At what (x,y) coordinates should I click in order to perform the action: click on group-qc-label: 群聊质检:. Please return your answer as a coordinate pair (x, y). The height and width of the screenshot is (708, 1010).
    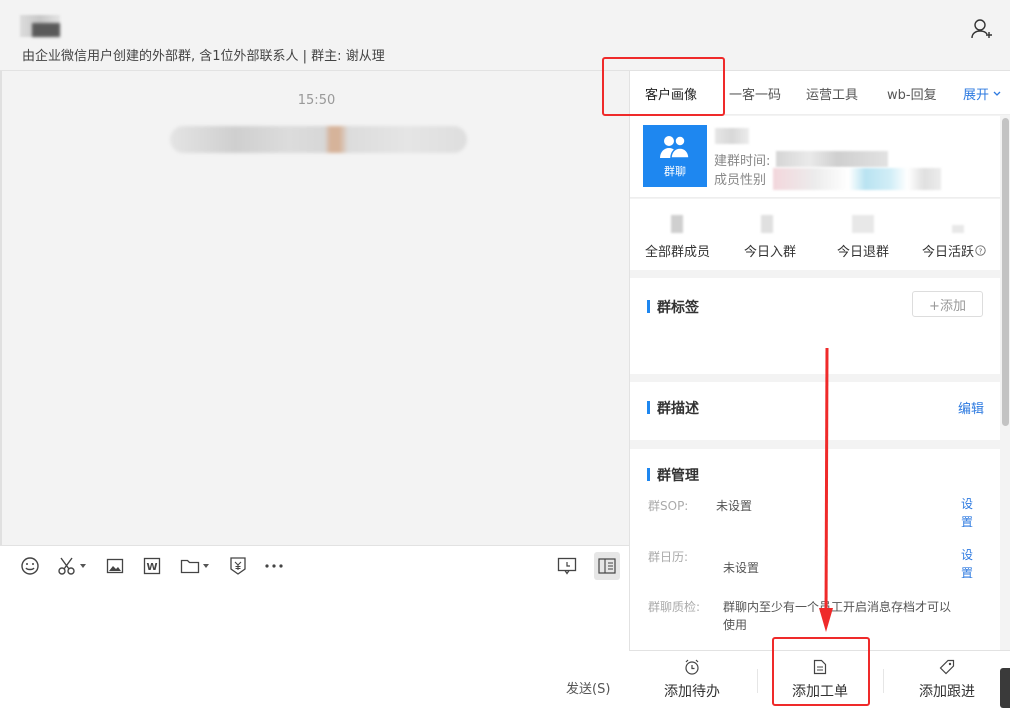
    Looking at the image, I should click on (674, 607).